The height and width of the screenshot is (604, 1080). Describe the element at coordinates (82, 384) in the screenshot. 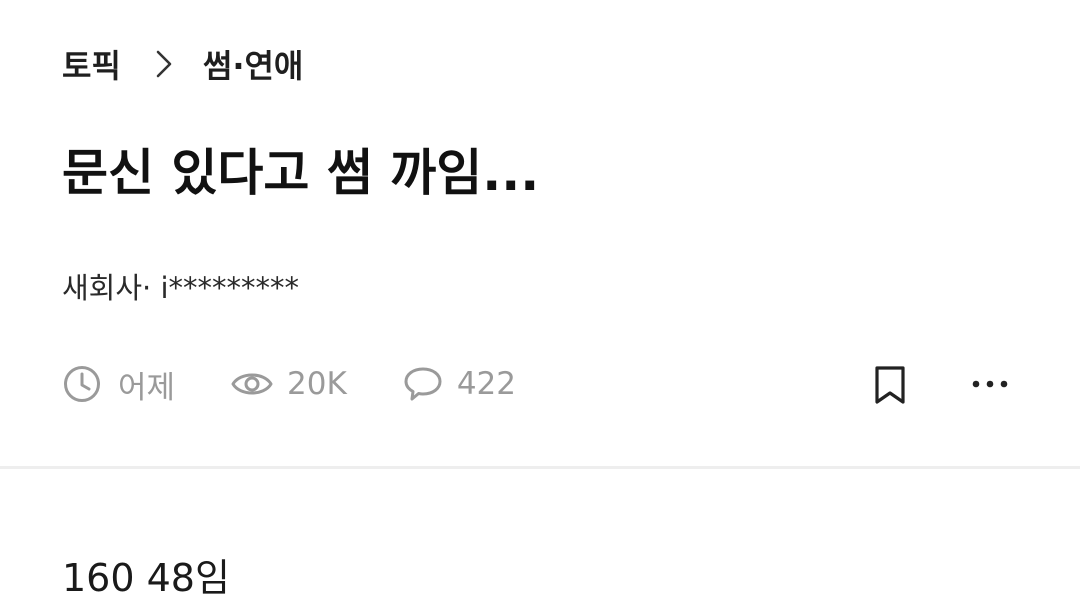

I see `clock-icon` at that location.